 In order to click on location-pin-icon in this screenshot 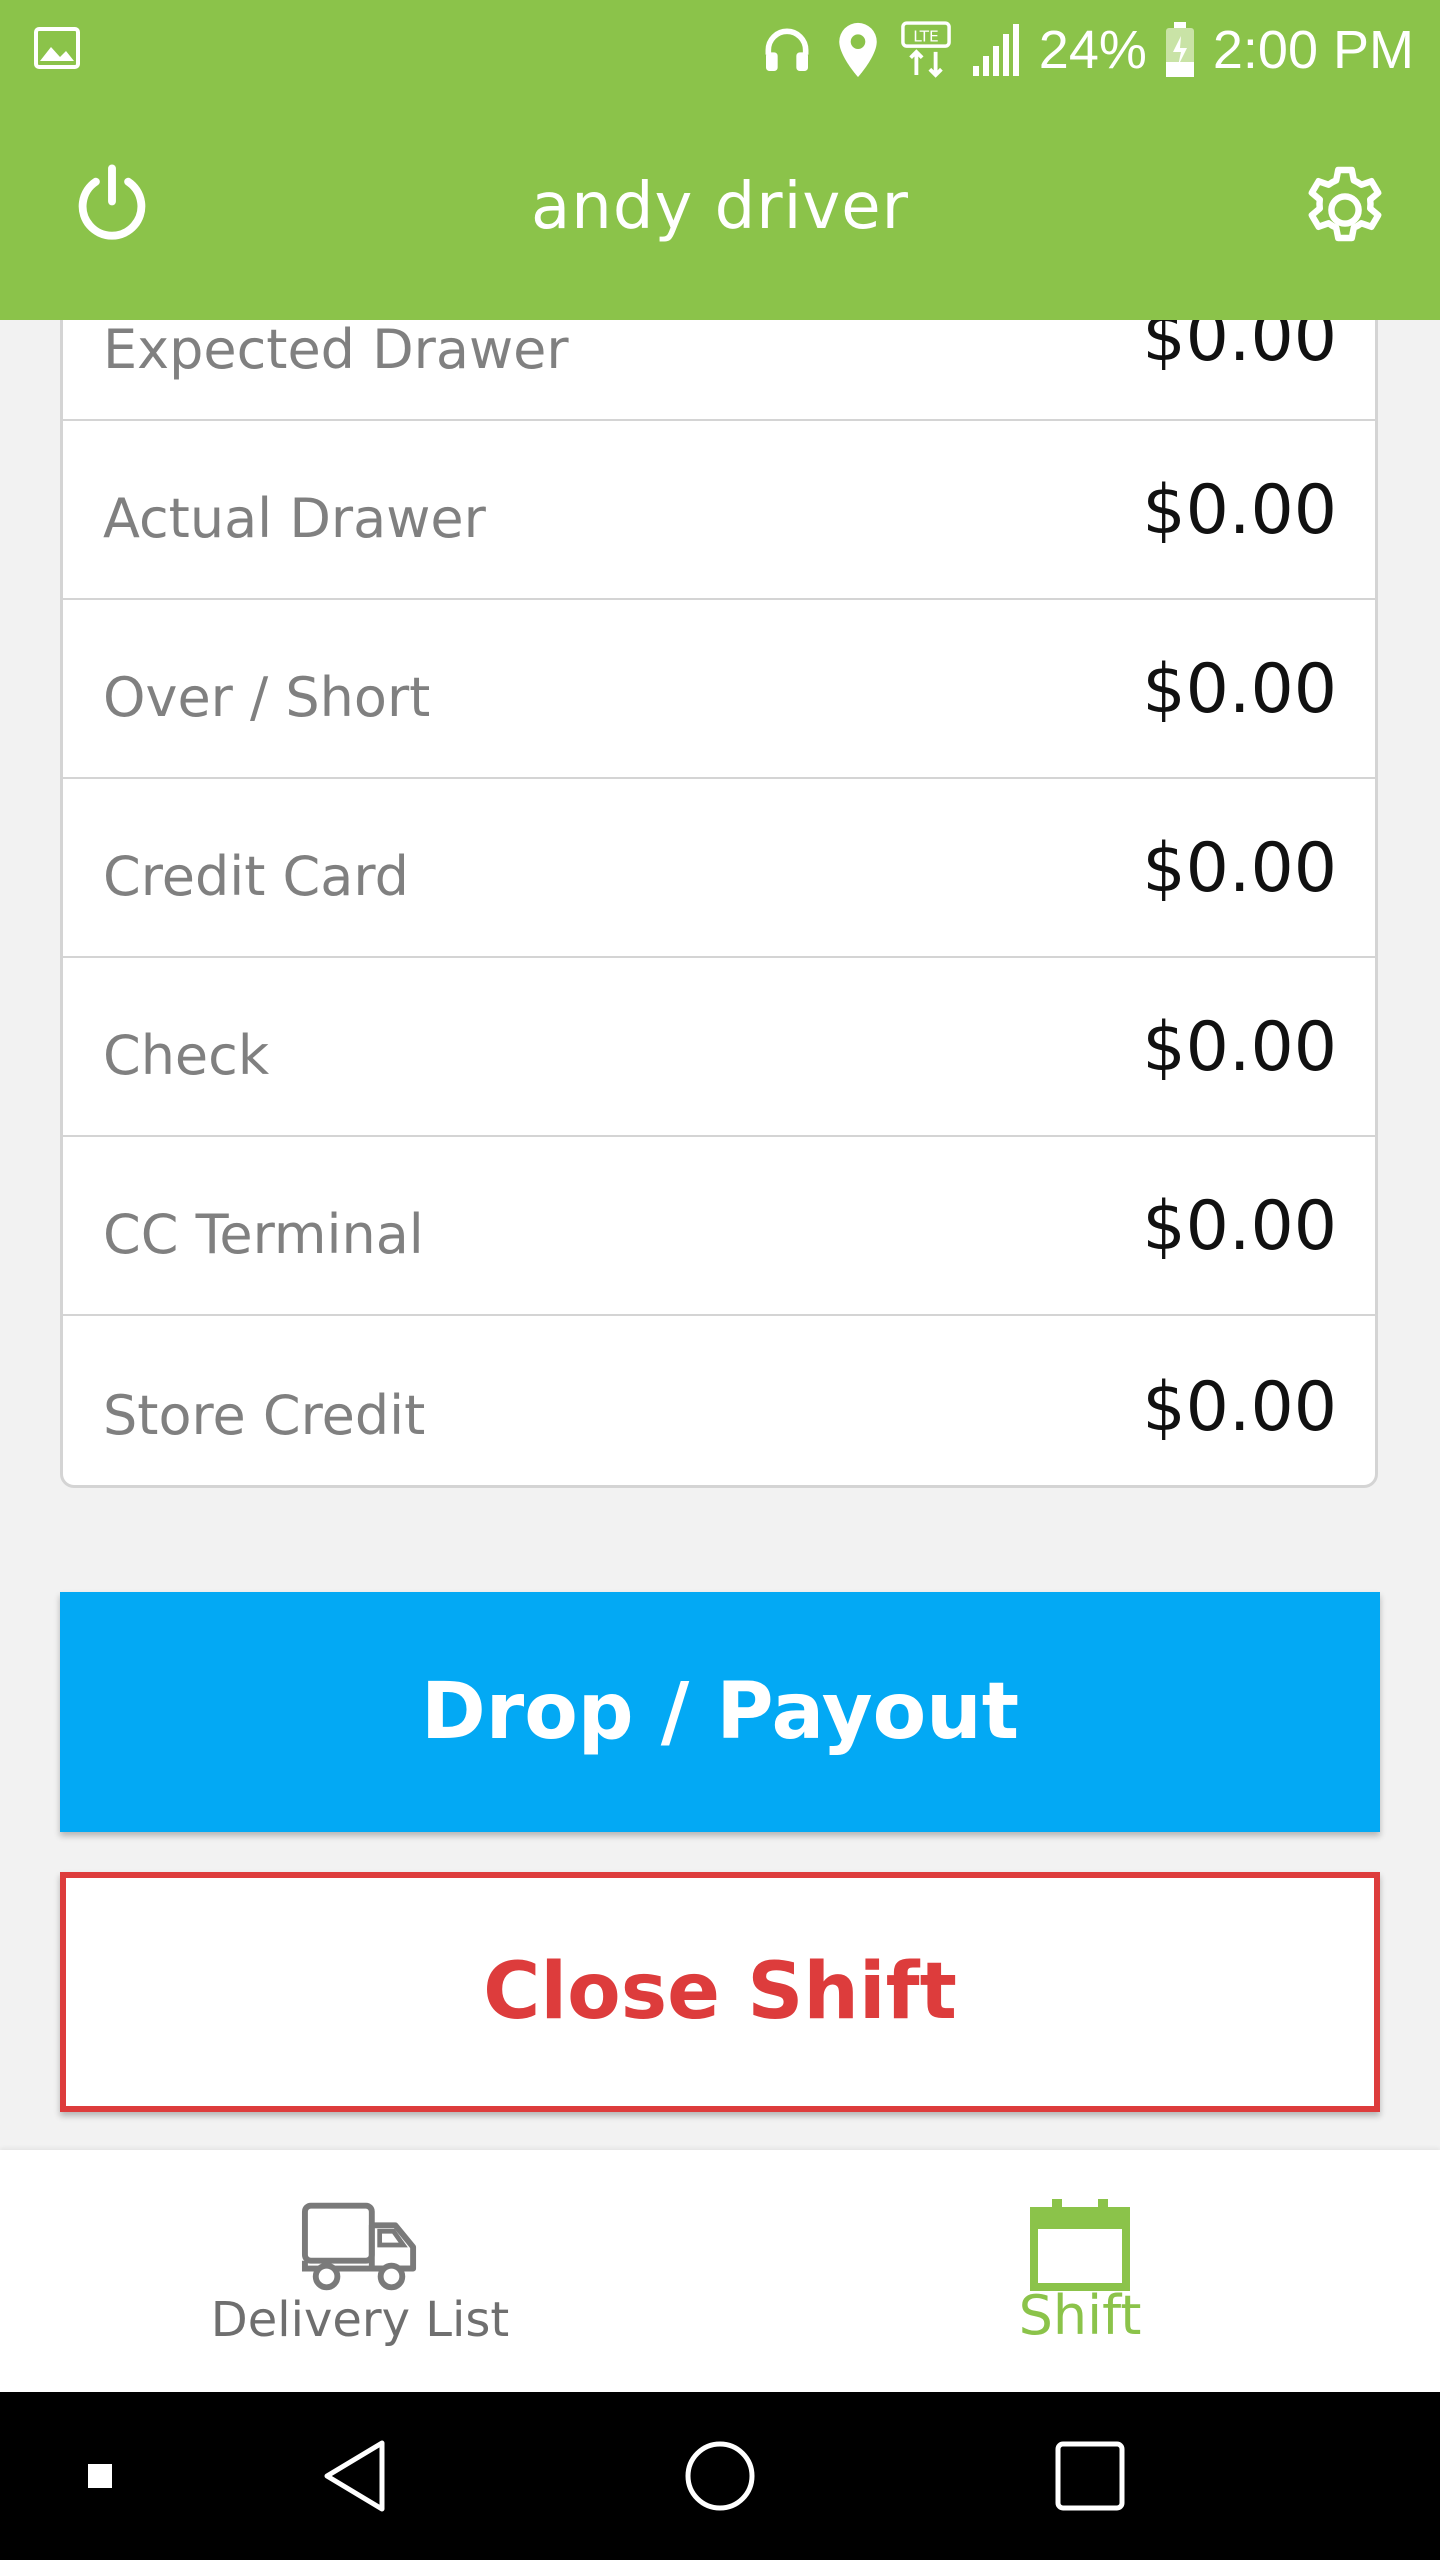, I will do `click(858, 50)`.